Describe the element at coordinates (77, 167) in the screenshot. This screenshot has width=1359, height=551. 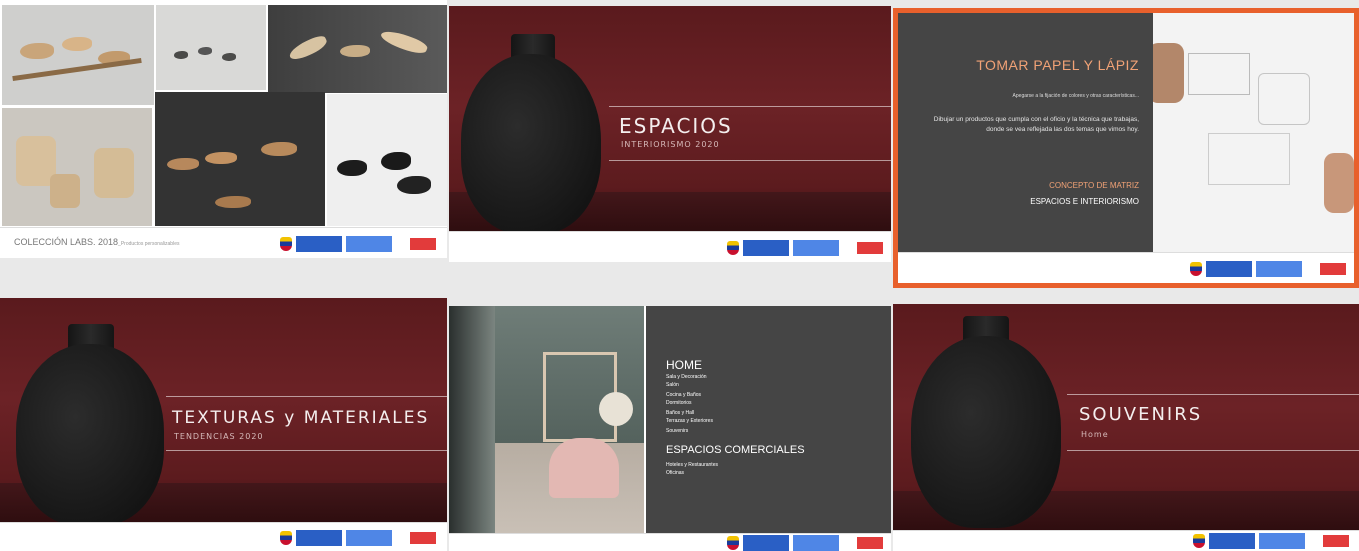
I see `photo-round-boxes` at that location.